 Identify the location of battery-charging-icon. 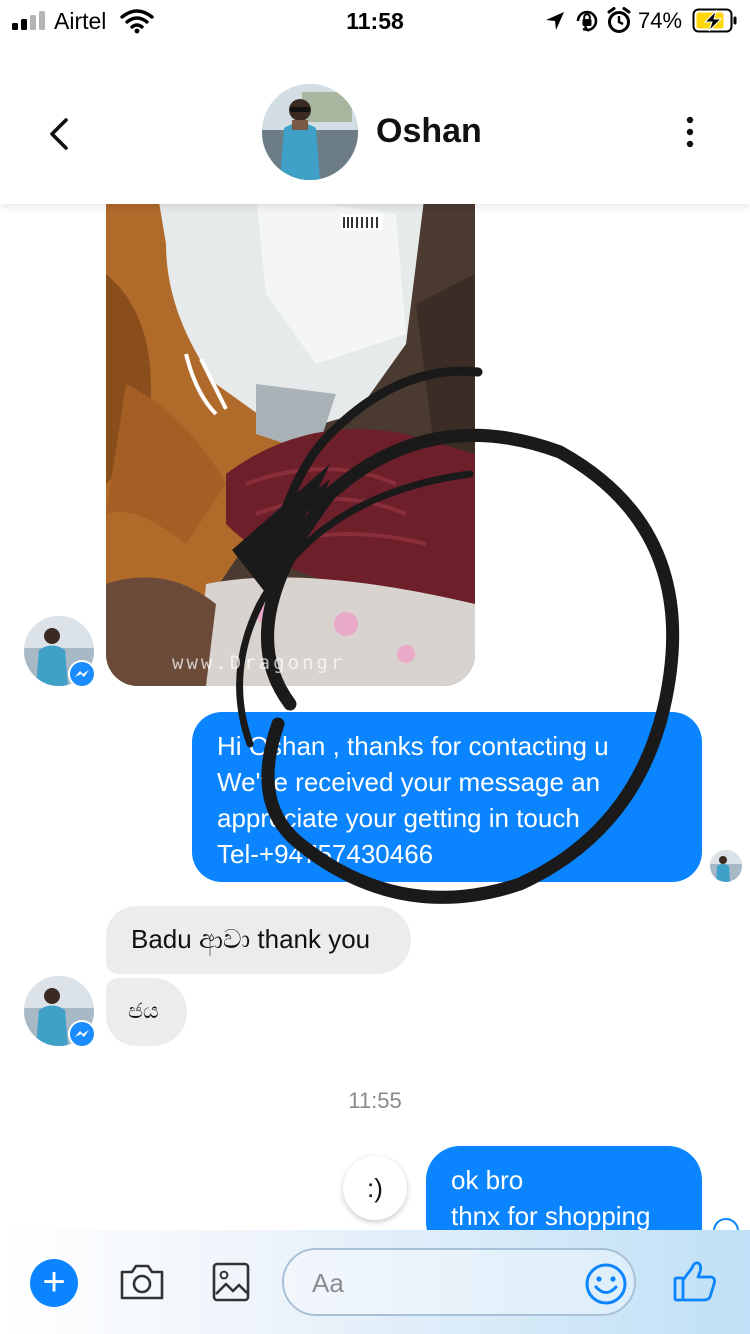
(714, 20).